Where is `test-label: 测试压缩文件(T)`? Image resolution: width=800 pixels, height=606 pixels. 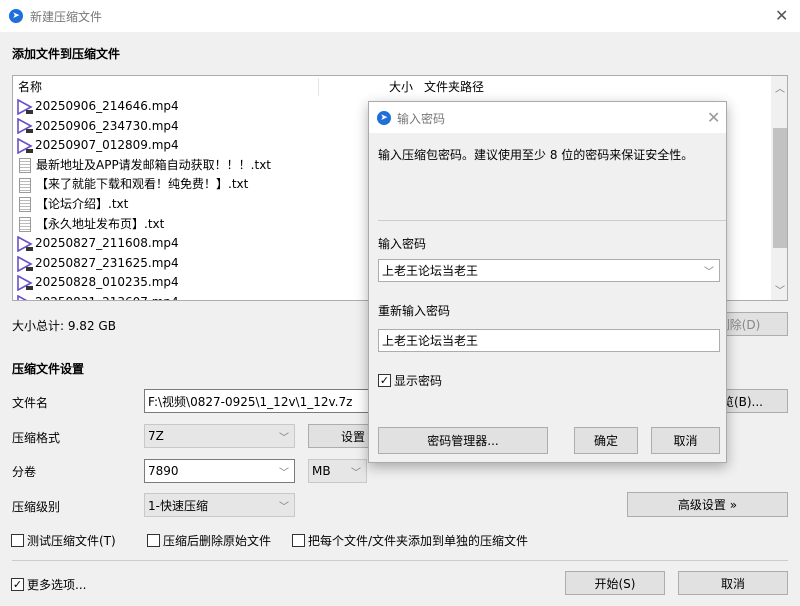 test-label: 测试压缩文件(T) is located at coordinates (71, 541).